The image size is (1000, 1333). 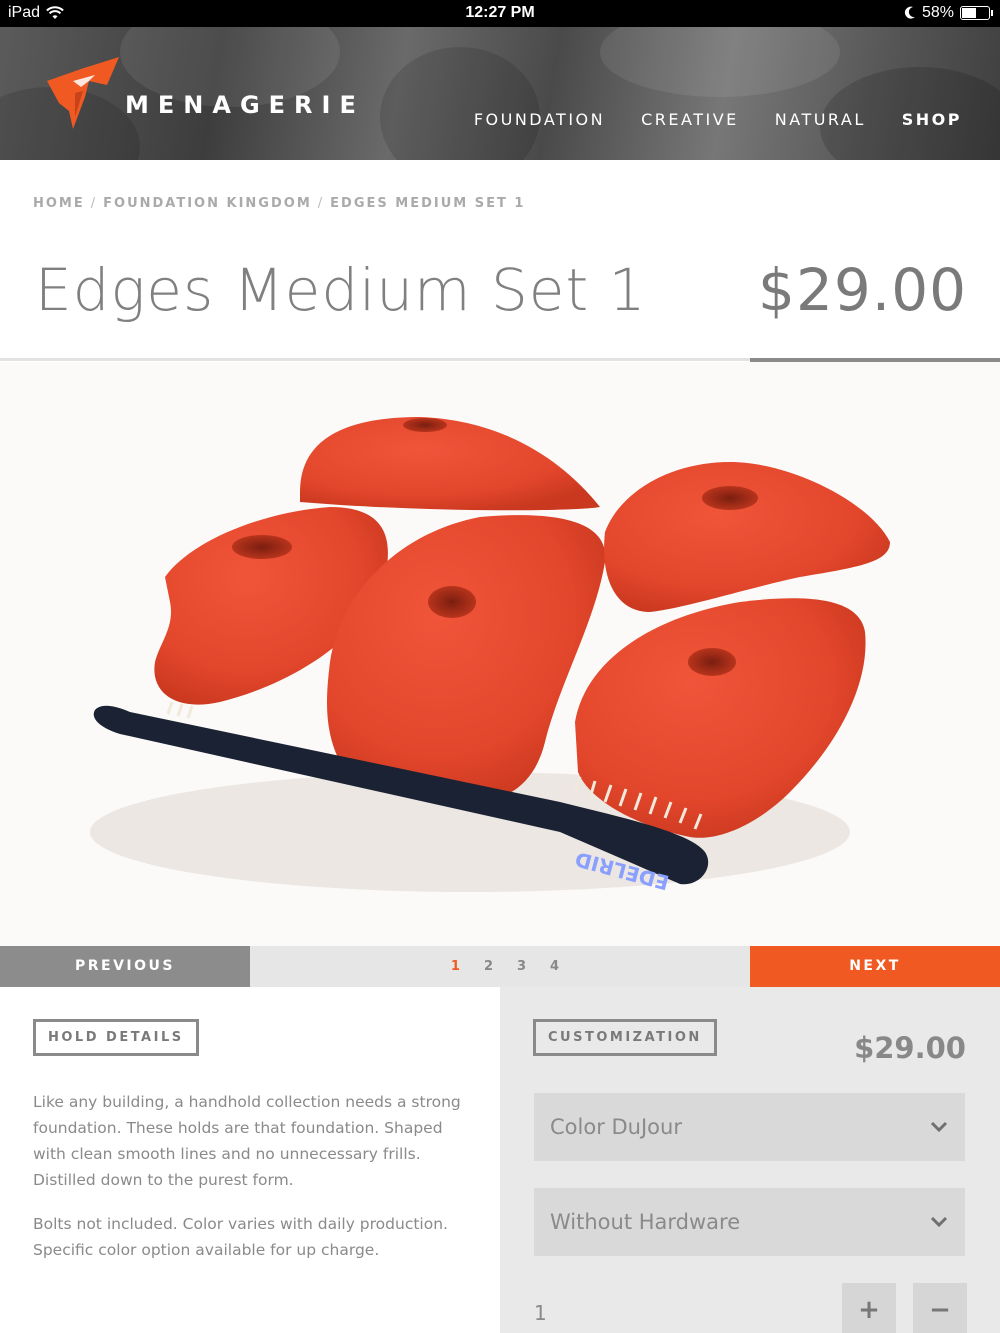 I want to click on hold-right-top, so click(x=747, y=537).